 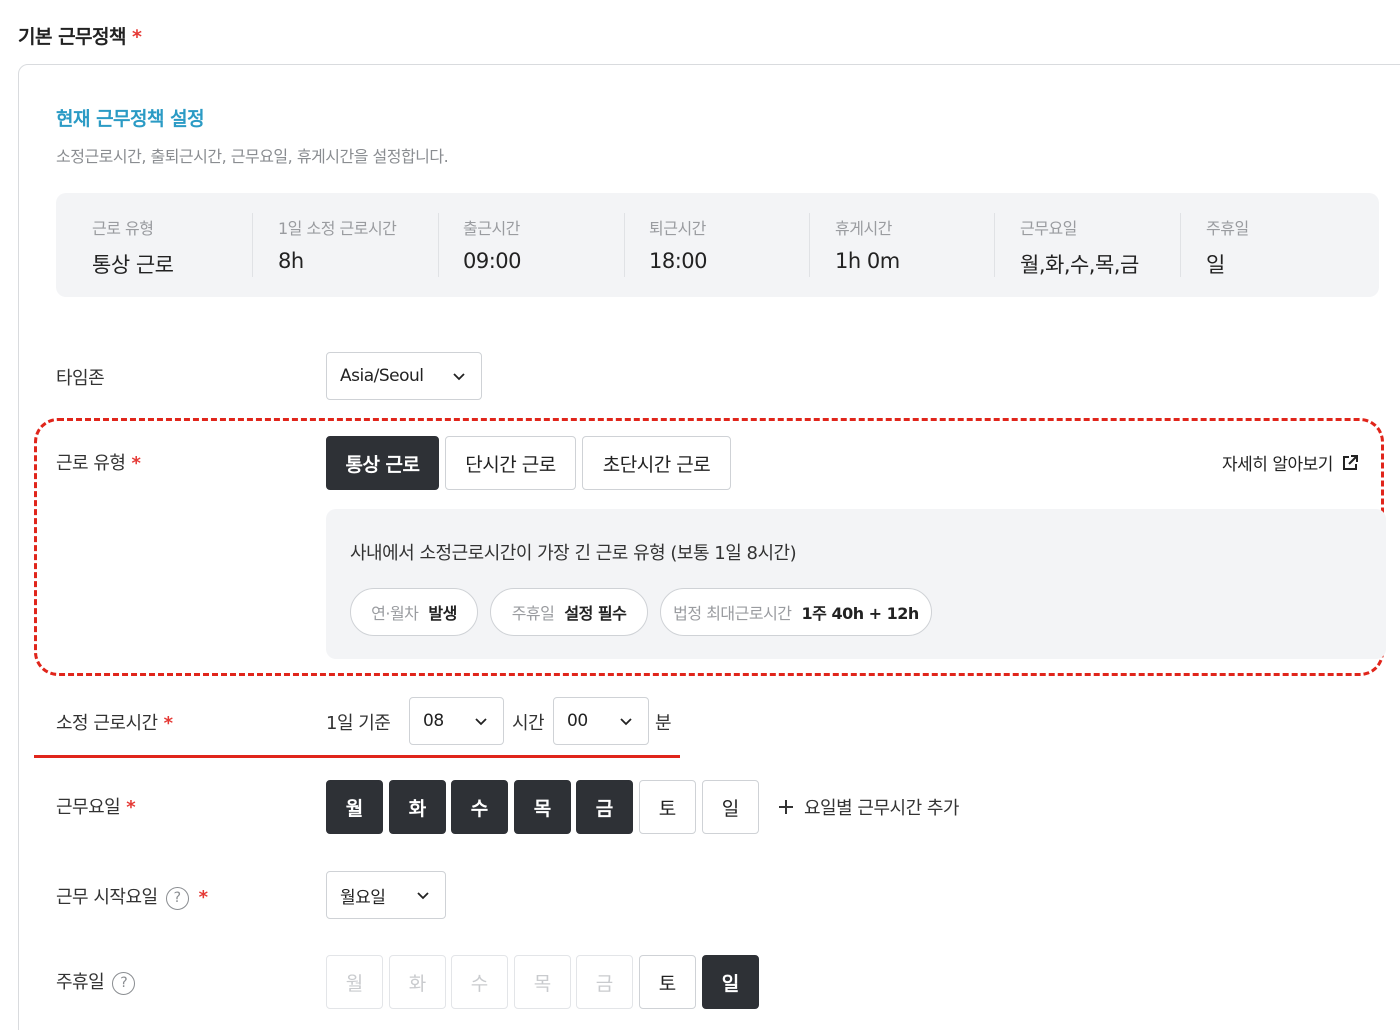 What do you see at coordinates (132, 898) in the screenshot?
I see `start-day-label: 근무 시작요일? *` at bounding box center [132, 898].